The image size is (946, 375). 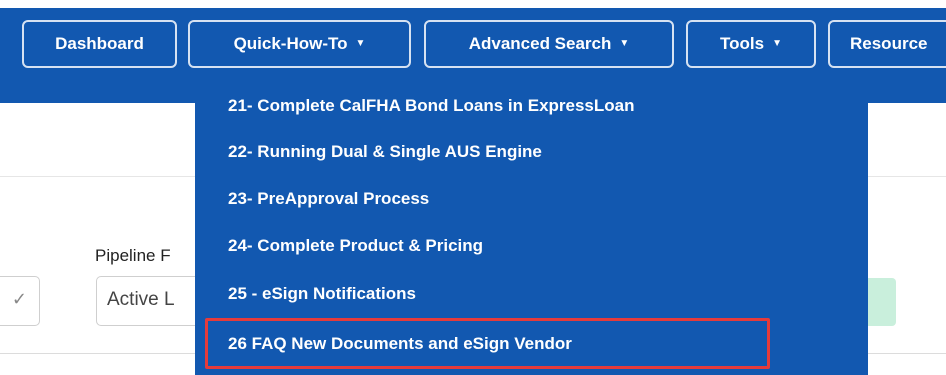 What do you see at coordinates (530, 294) in the screenshot?
I see `menu-item-esign-notifications: 25 - eSign Notifications` at bounding box center [530, 294].